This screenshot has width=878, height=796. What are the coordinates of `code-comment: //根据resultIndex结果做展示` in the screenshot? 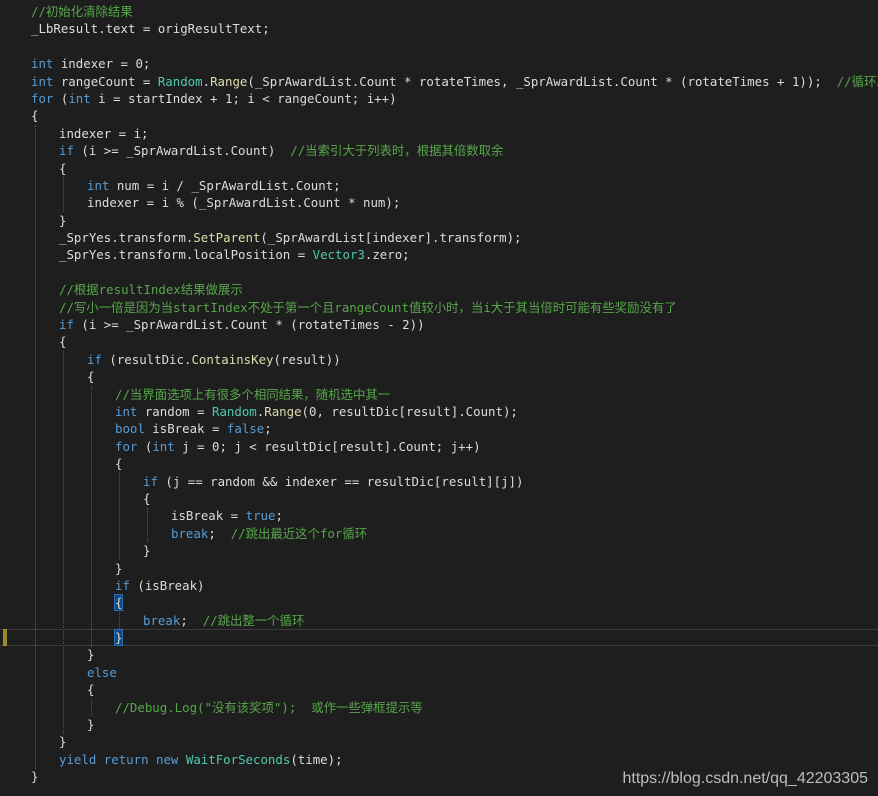 It's located at (151, 290).